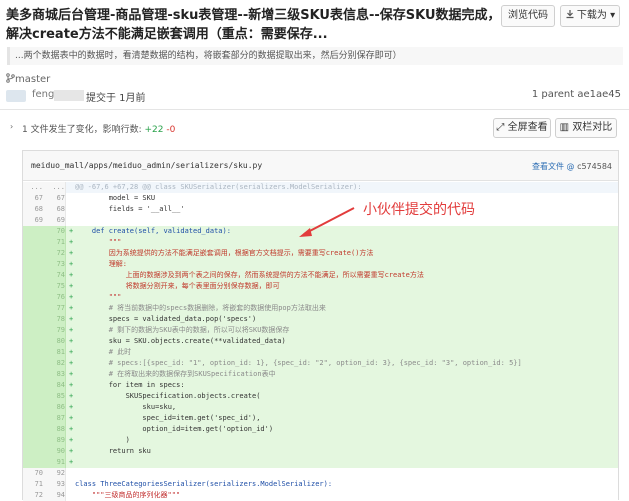 Image resolution: width=629 pixels, height=501 pixels. I want to click on caret-down-icon: ▾, so click(611, 15).